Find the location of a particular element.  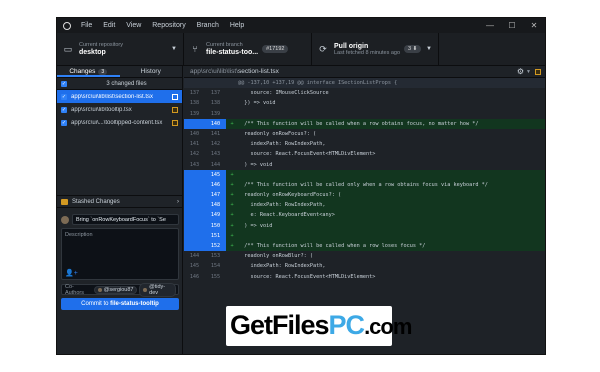

new-line-number: 148 is located at coordinates (215, 205).